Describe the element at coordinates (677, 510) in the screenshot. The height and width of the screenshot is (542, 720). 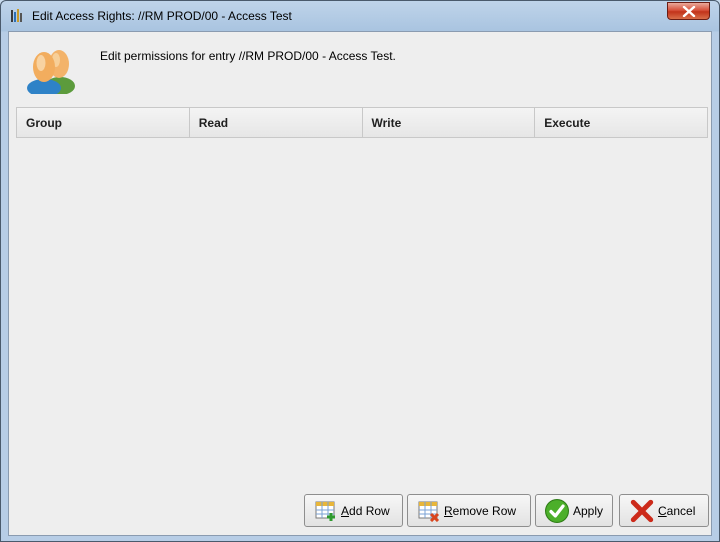
I see `cancel-label: Cancel` at that location.